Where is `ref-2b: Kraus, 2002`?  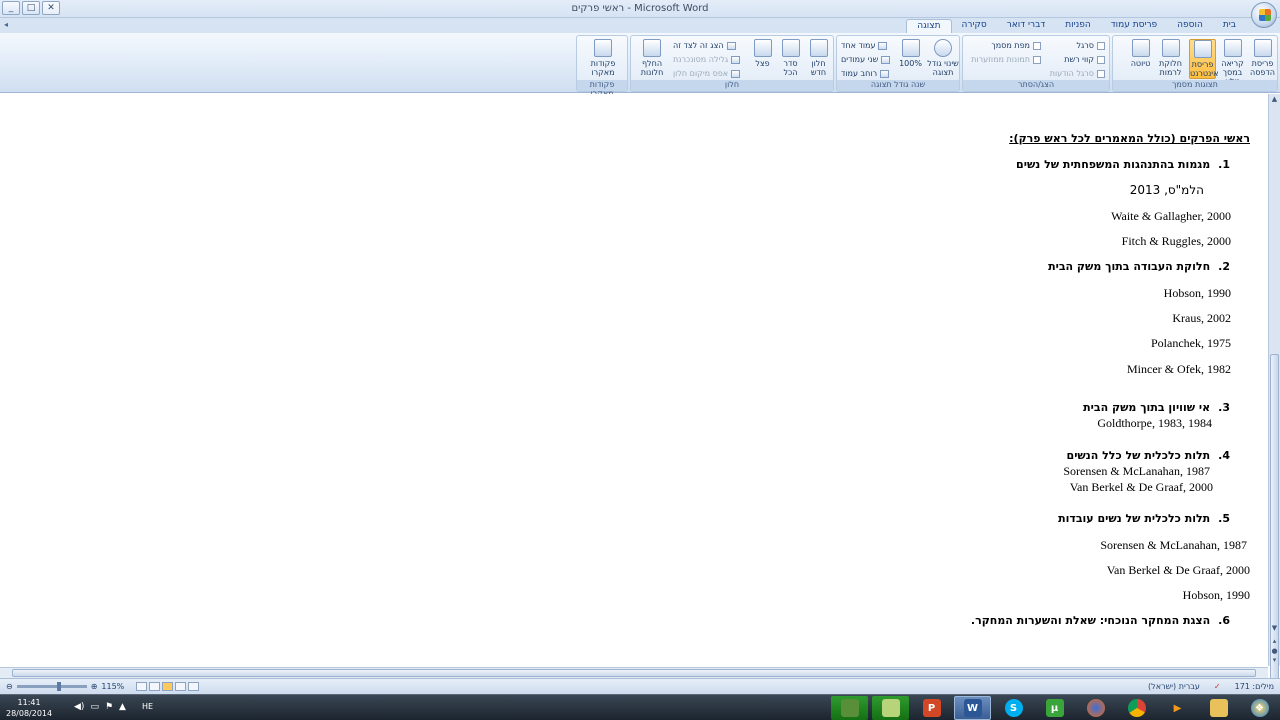 ref-2b: Kraus, 2002 is located at coordinates (1201, 318).